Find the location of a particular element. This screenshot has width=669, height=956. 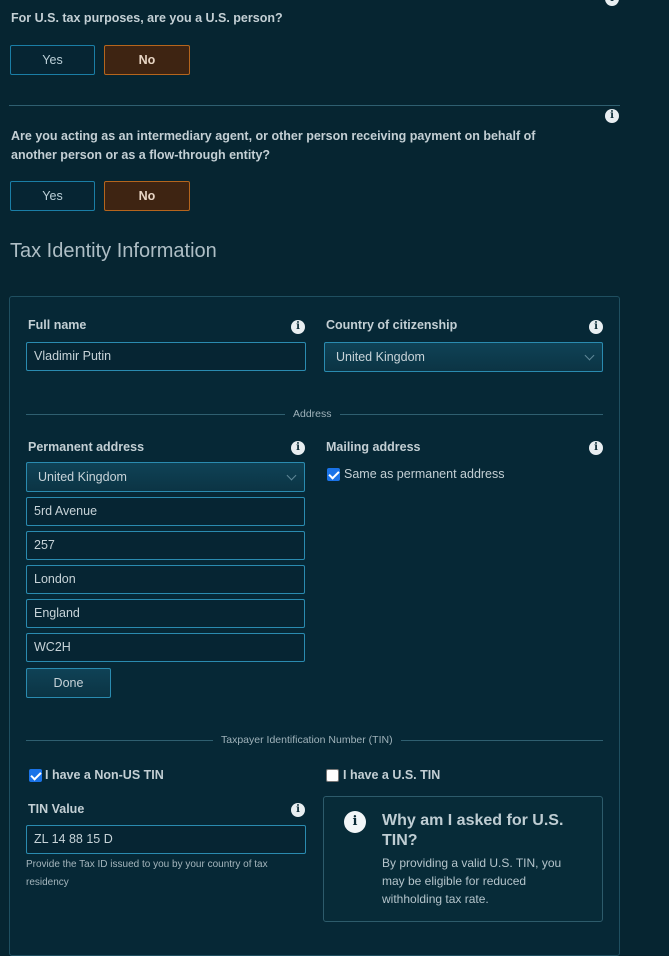

tin-value-input: ZL 14 88 15 D is located at coordinates (166, 839).